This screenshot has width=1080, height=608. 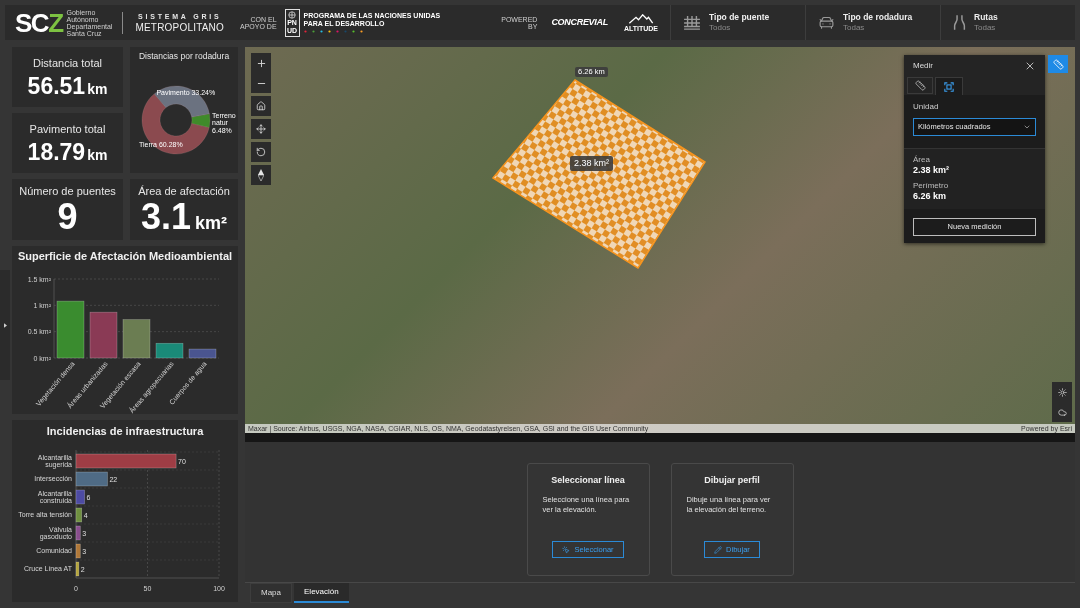 I want to click on compass-needle-icon, so click(x=261, y=175).